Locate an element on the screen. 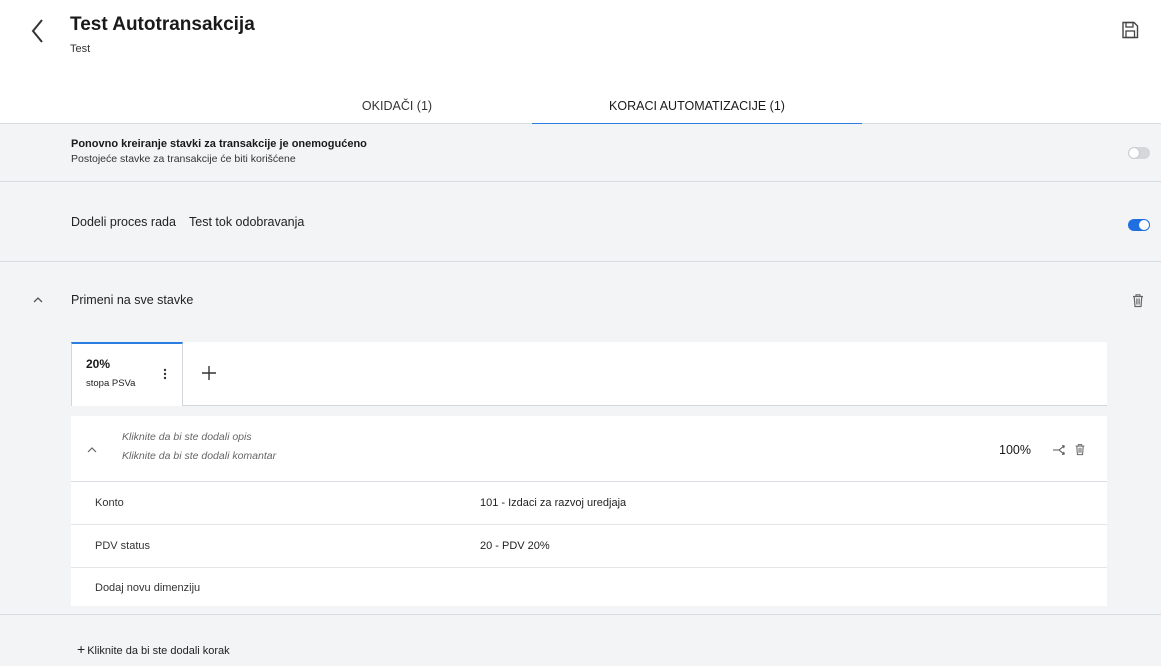 This screenshot has width=1161, height=666. more-vertical-icon is located at coordinates (165, 374).